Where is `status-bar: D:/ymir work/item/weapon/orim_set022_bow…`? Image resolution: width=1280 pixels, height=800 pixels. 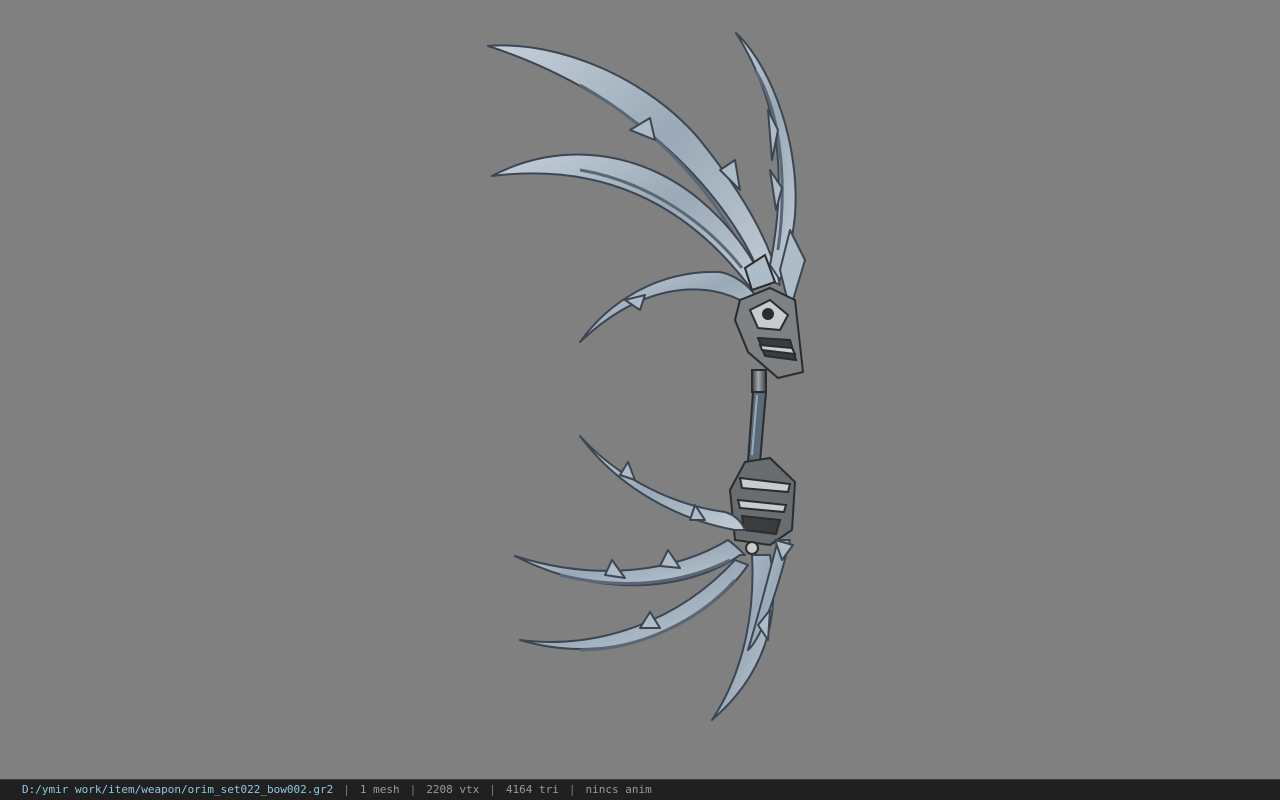
status-bar: D:/ymir work/item/weapon/orim_set022_bow… is located at coordinates (640, 789).